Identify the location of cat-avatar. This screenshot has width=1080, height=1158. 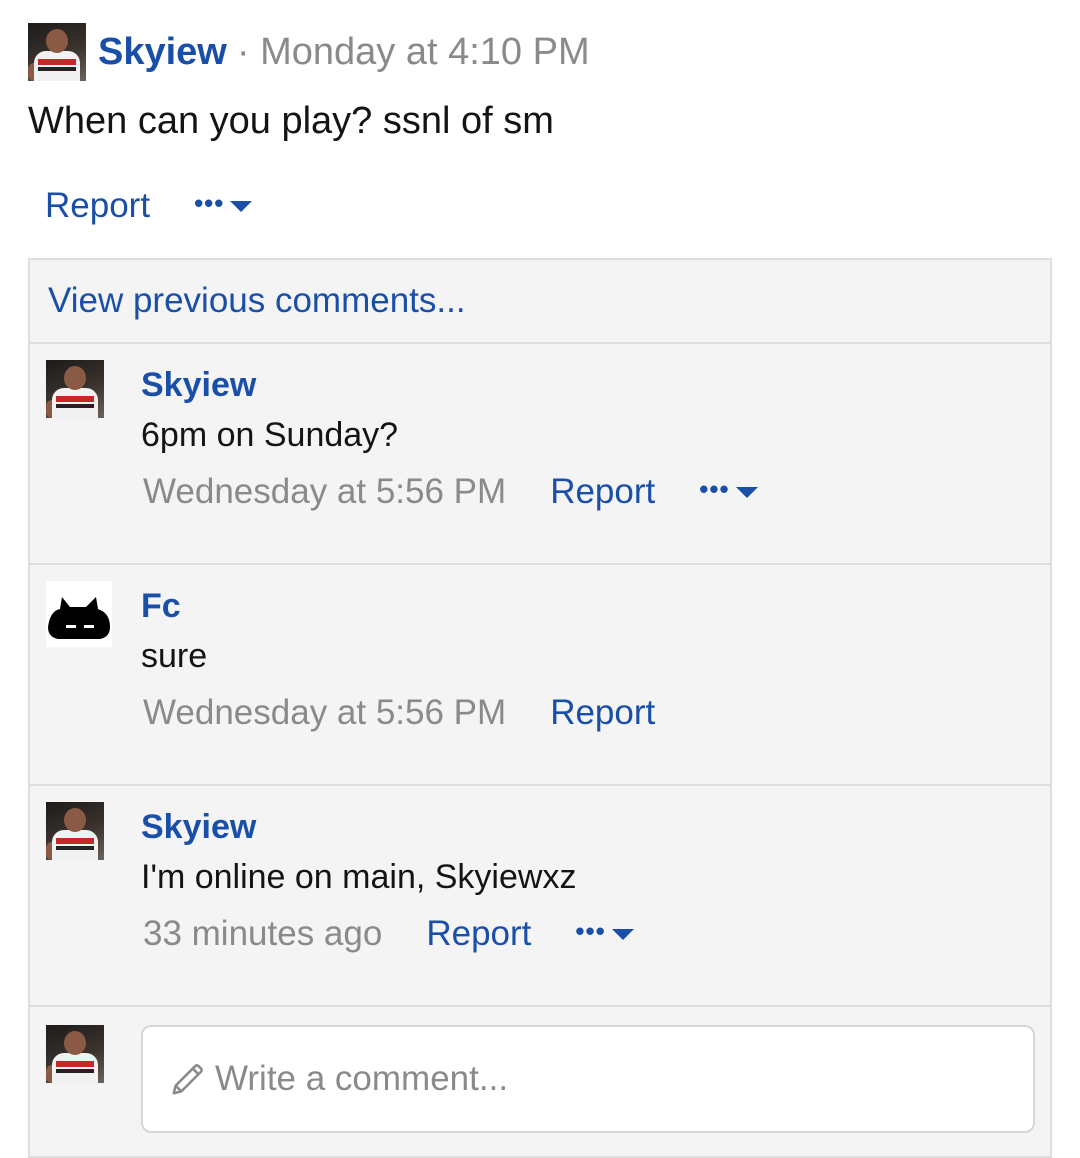
(79, 614).